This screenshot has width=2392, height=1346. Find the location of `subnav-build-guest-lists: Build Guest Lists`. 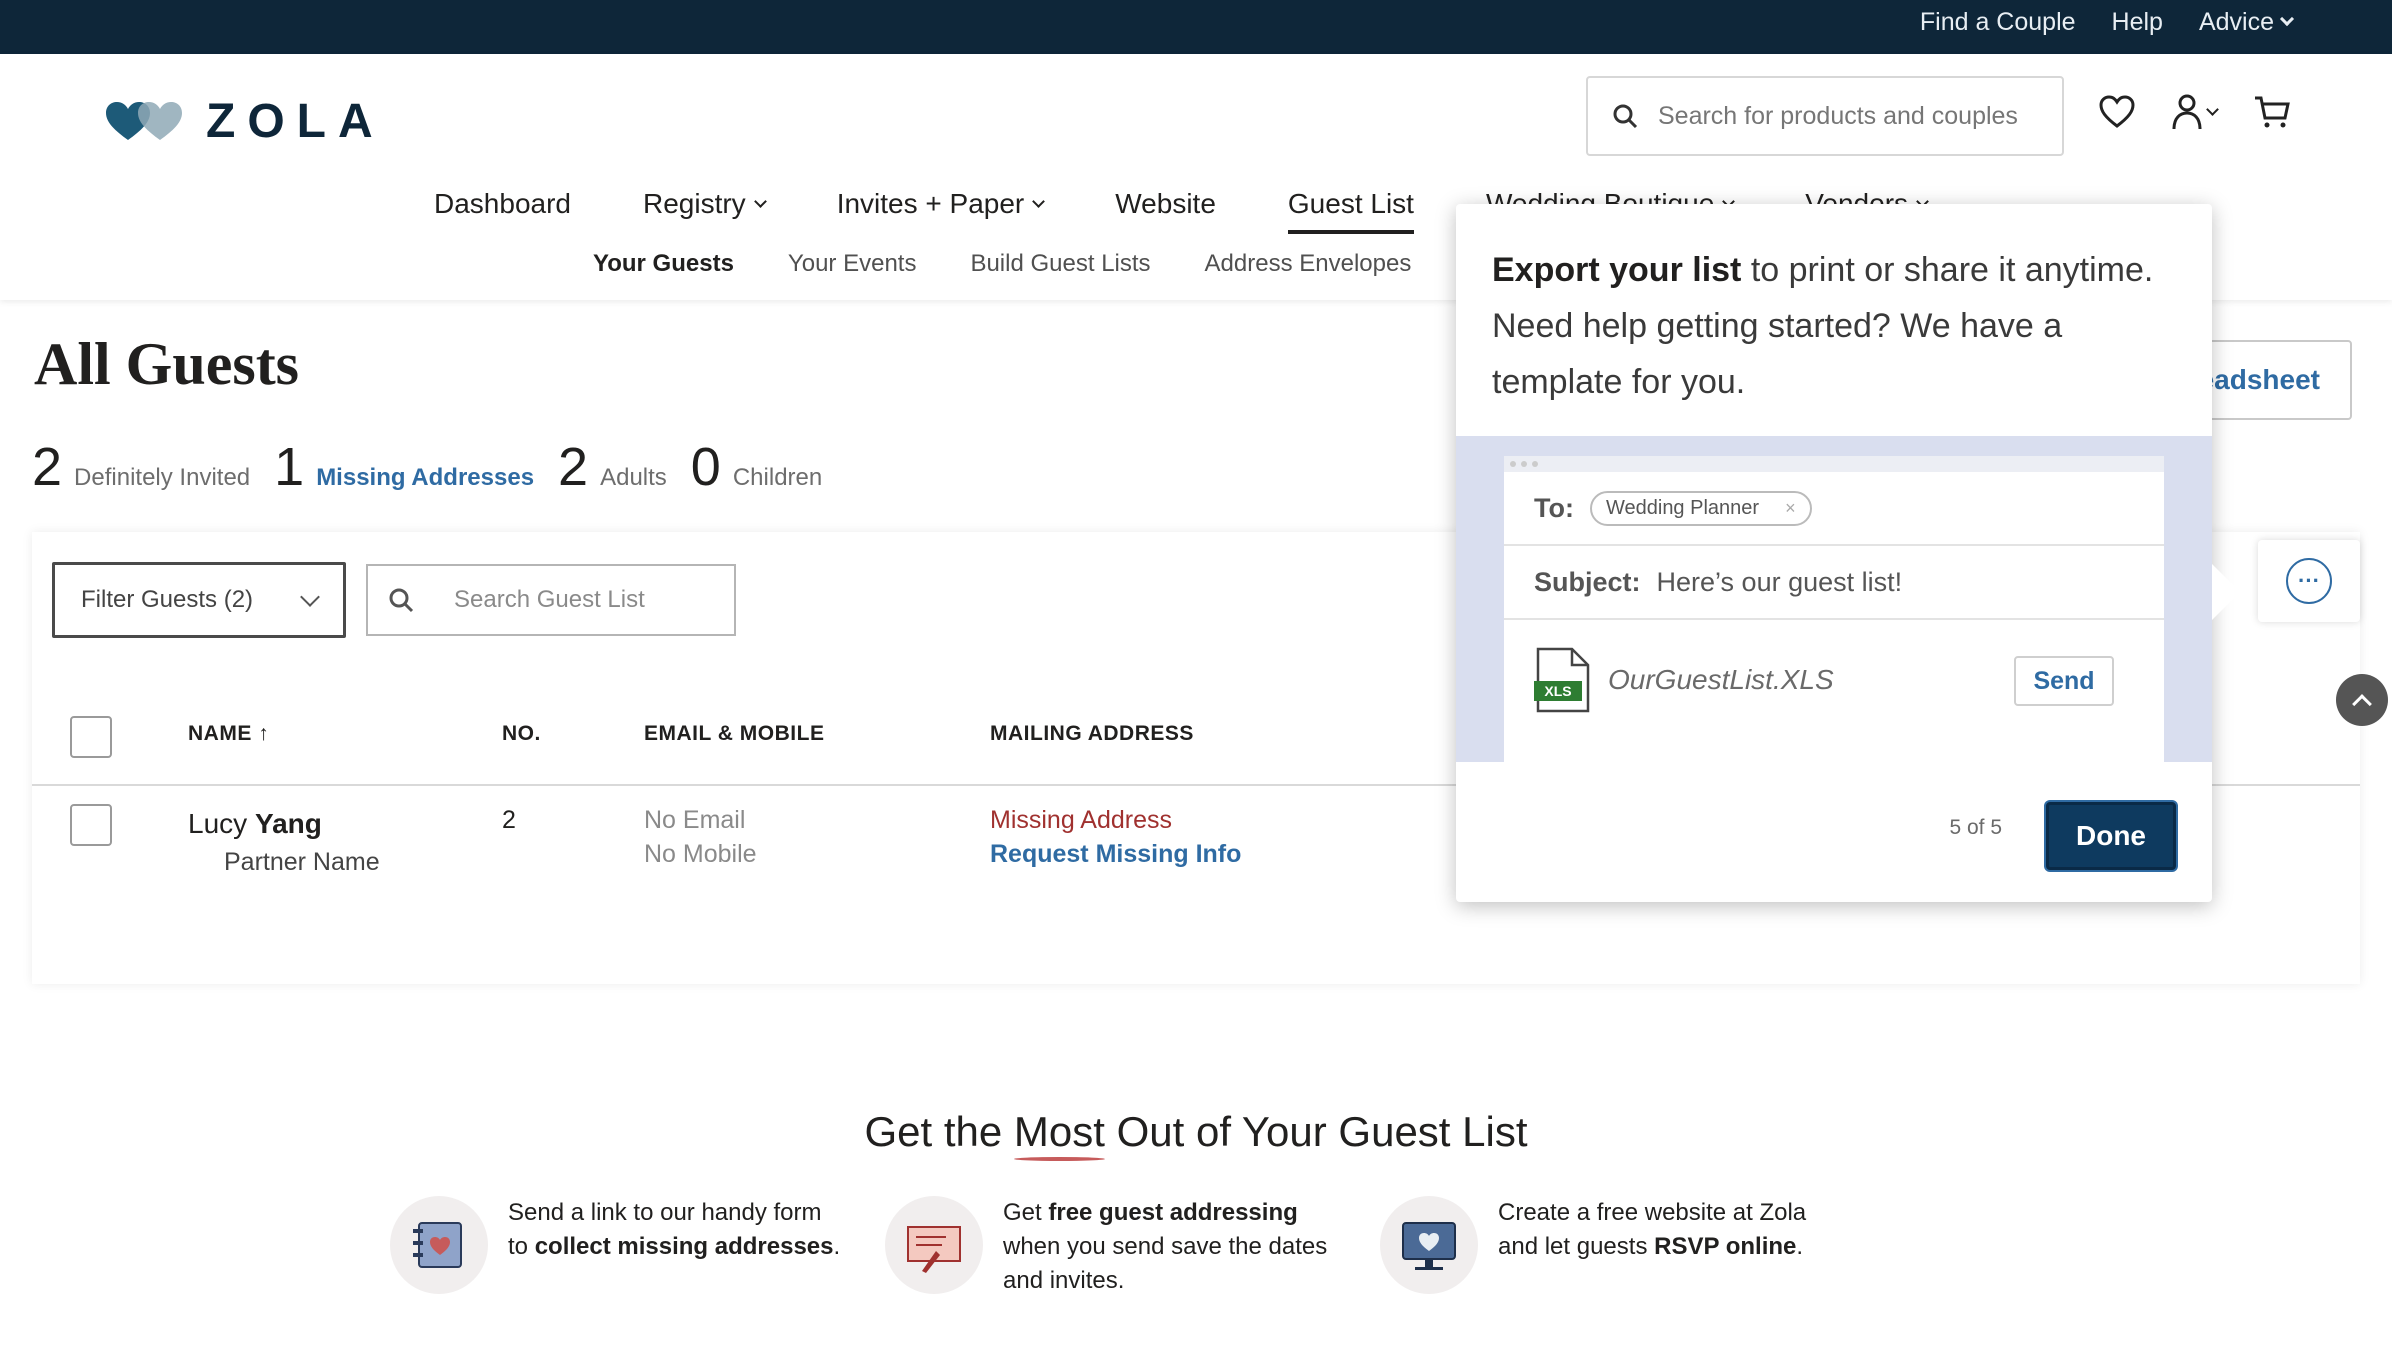

subnav-build-guest-lists: Build Guest Lists is located at coordinates (1060, 264).